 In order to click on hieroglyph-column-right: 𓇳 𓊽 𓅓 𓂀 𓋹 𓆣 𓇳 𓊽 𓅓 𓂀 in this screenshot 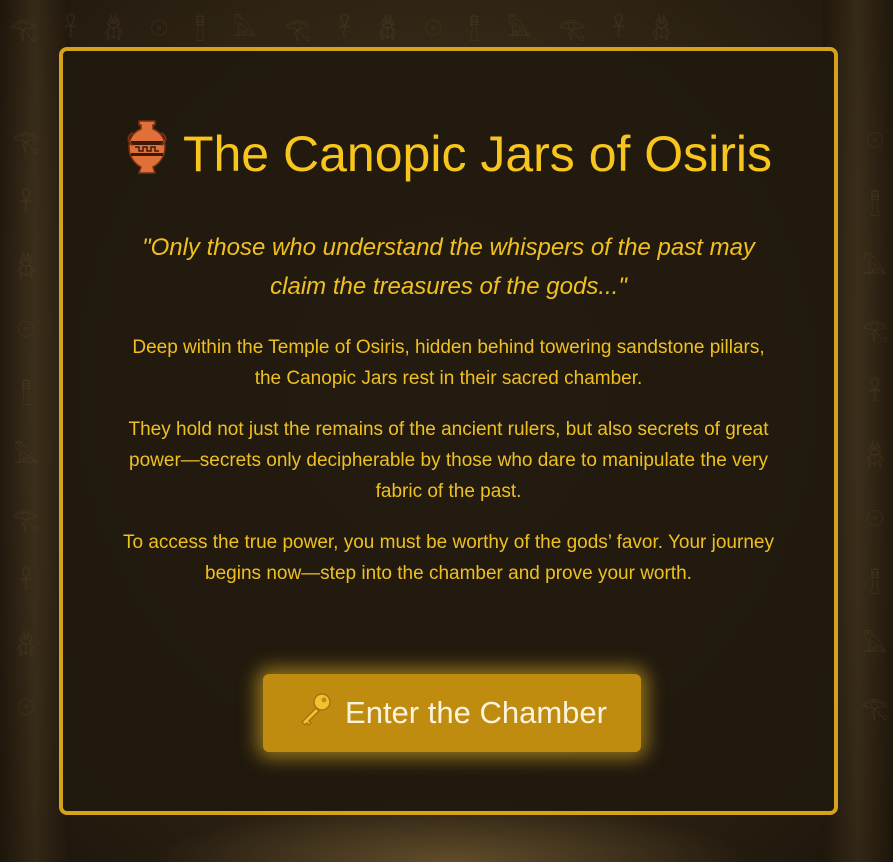, I will do `click(871, 426)`.